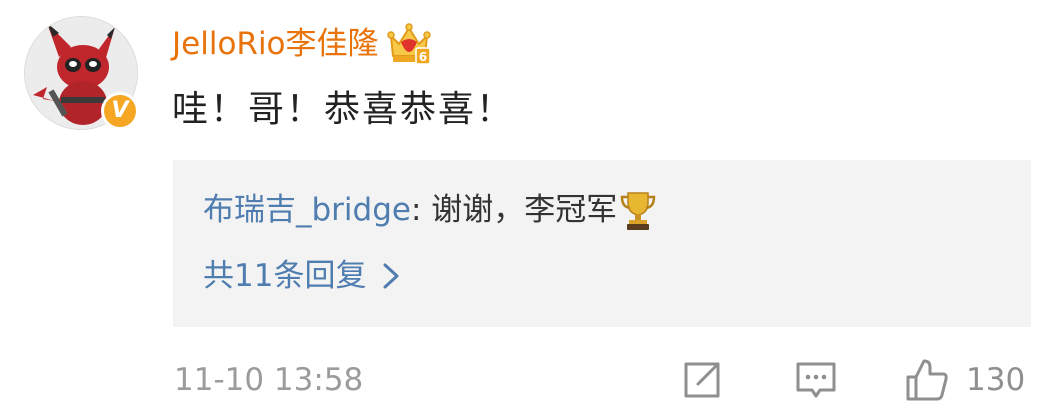 Image resolution: width=1046 pixels, height=413 pixels. I want to click on comment-icon, so click(816, 380).